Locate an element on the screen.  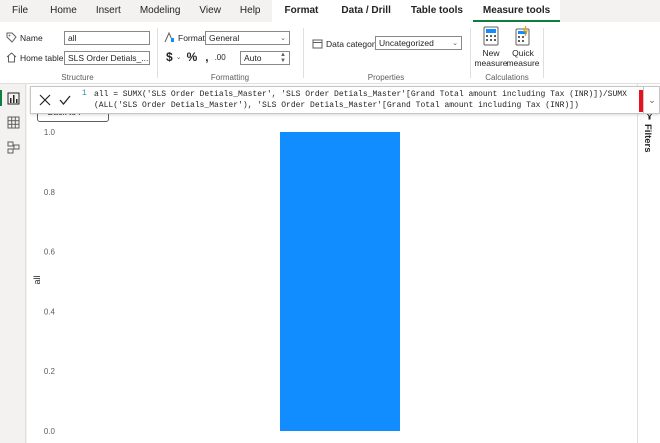
data-category-row: Data category is located at coordinates (345, 43).